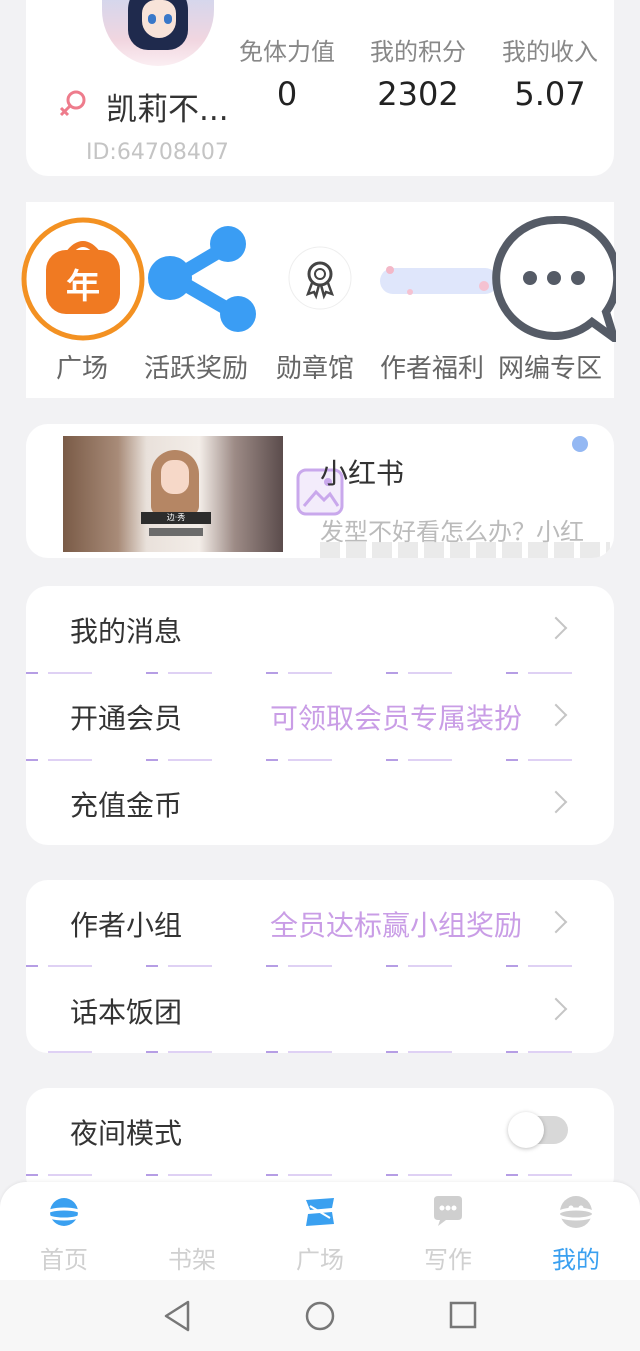 The width and height of the screenshot is (640, 1351). Describe the element at coordinates (580, 444) in the screenshot. I see `ad-info-icon` at that location.